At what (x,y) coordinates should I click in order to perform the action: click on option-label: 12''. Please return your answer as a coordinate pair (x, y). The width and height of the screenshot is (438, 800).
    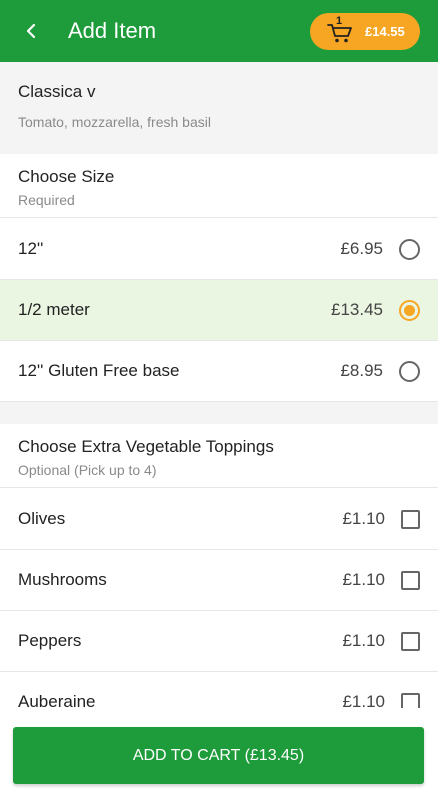
    Looking at the image, I should click on (31, 248).